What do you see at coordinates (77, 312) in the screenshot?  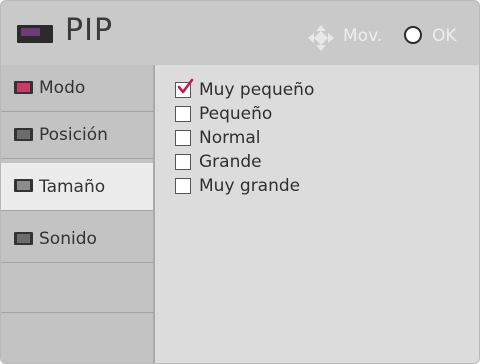 I see `sidebar-divider` at bounding box center [77, 312].